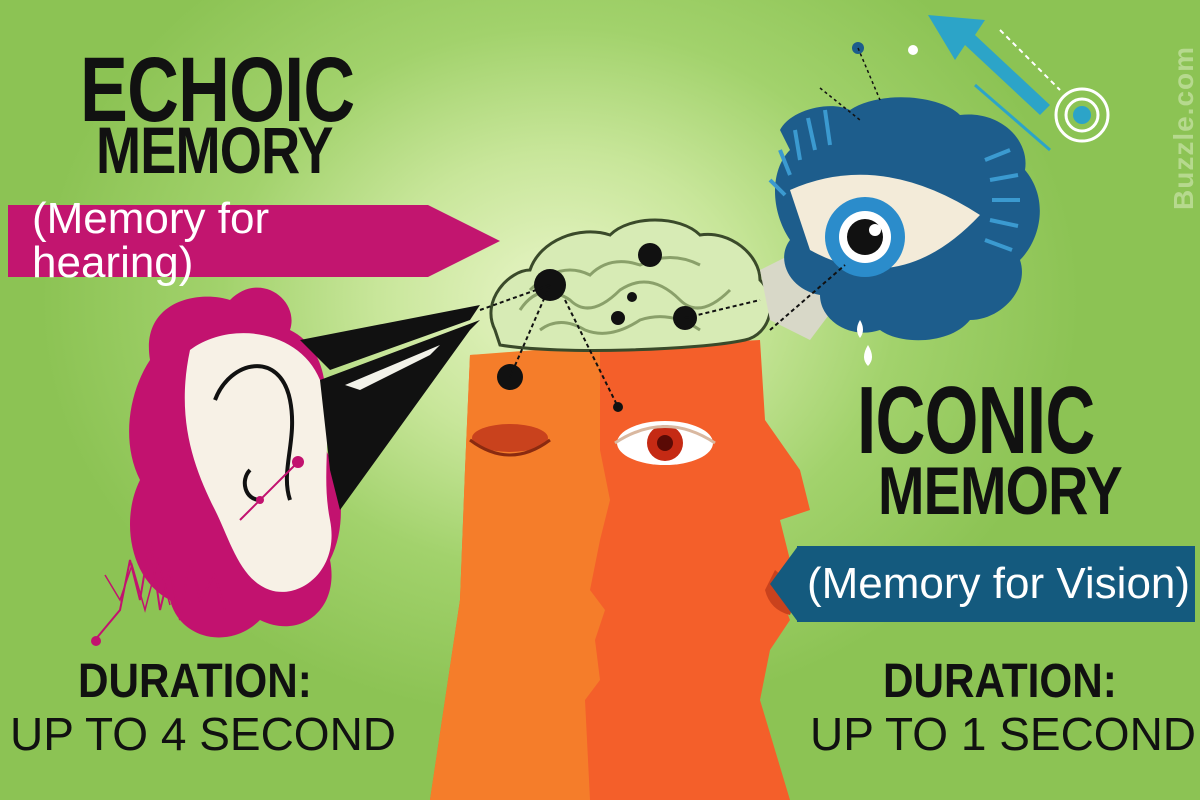 This screenshot has height=800, width=1200. I want to click on iconic-duration-value: UP TO 1 SECOND, so click(1003, 733).